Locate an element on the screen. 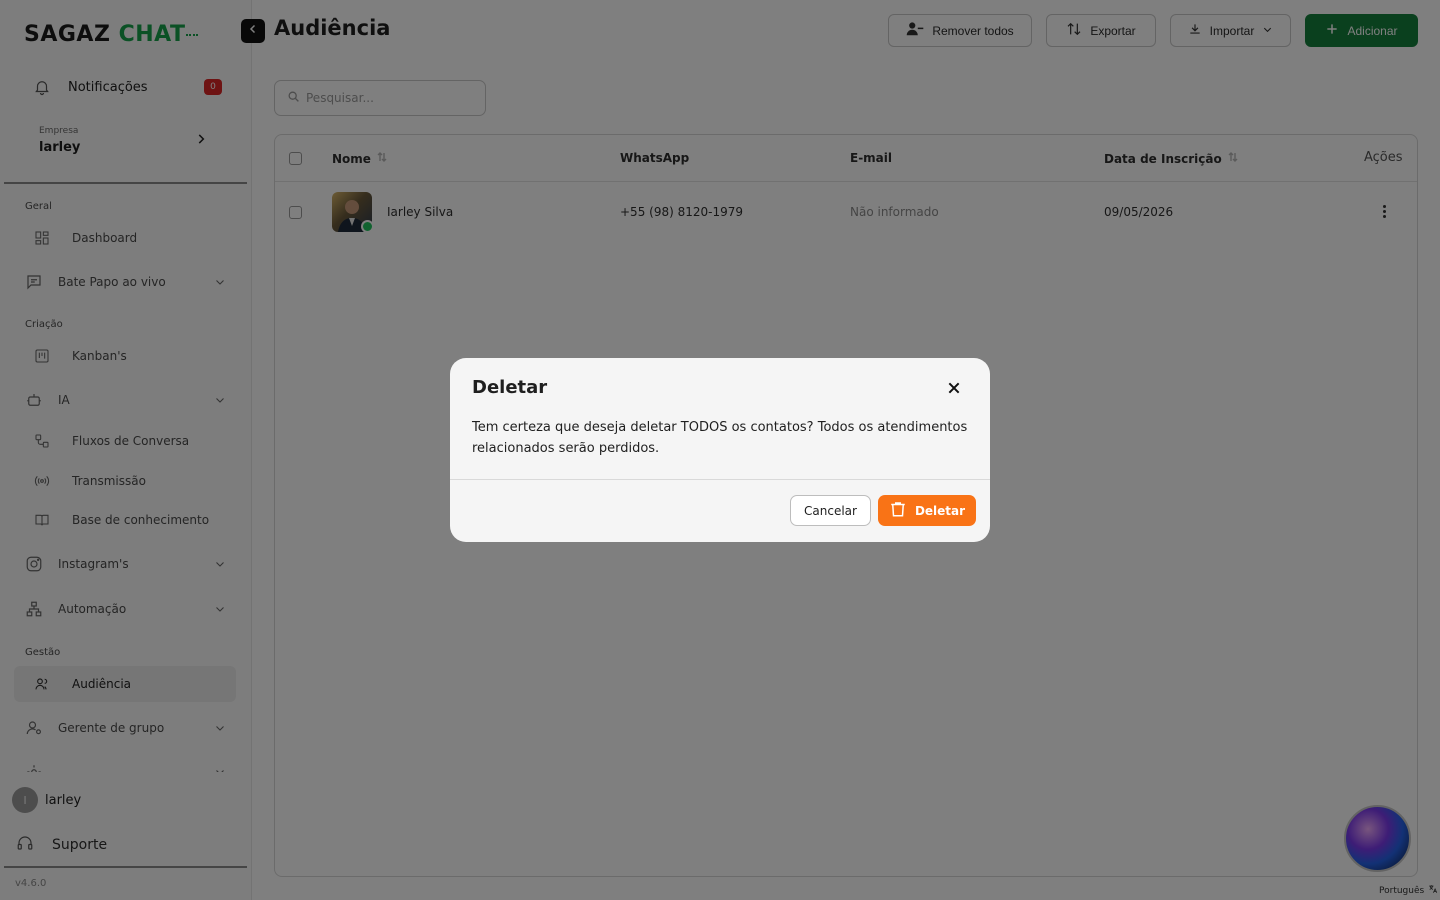 The image size is (1440, 900). trash-icon is located at coordinates (898, 510).